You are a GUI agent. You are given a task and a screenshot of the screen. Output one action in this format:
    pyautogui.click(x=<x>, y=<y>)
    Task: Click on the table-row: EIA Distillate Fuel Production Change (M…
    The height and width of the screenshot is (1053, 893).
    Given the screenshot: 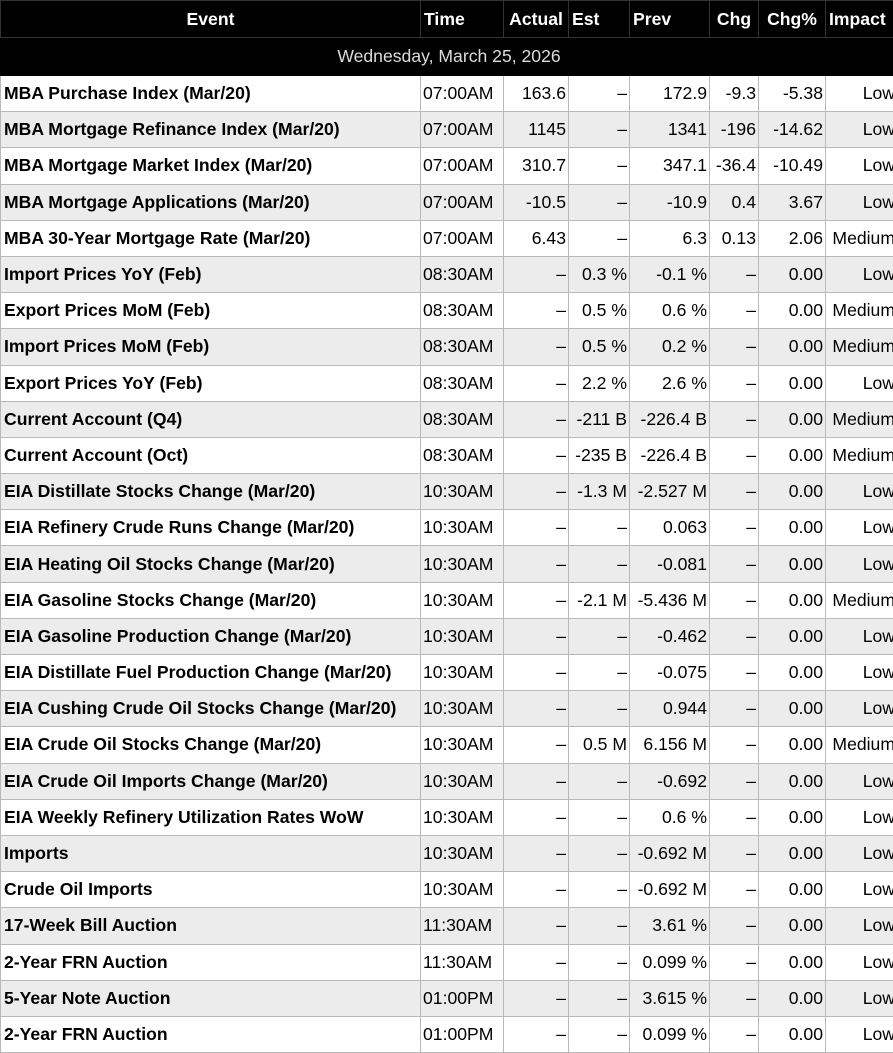 What is the action you would take?
    pyautogui.click(x=446, y=672)
    